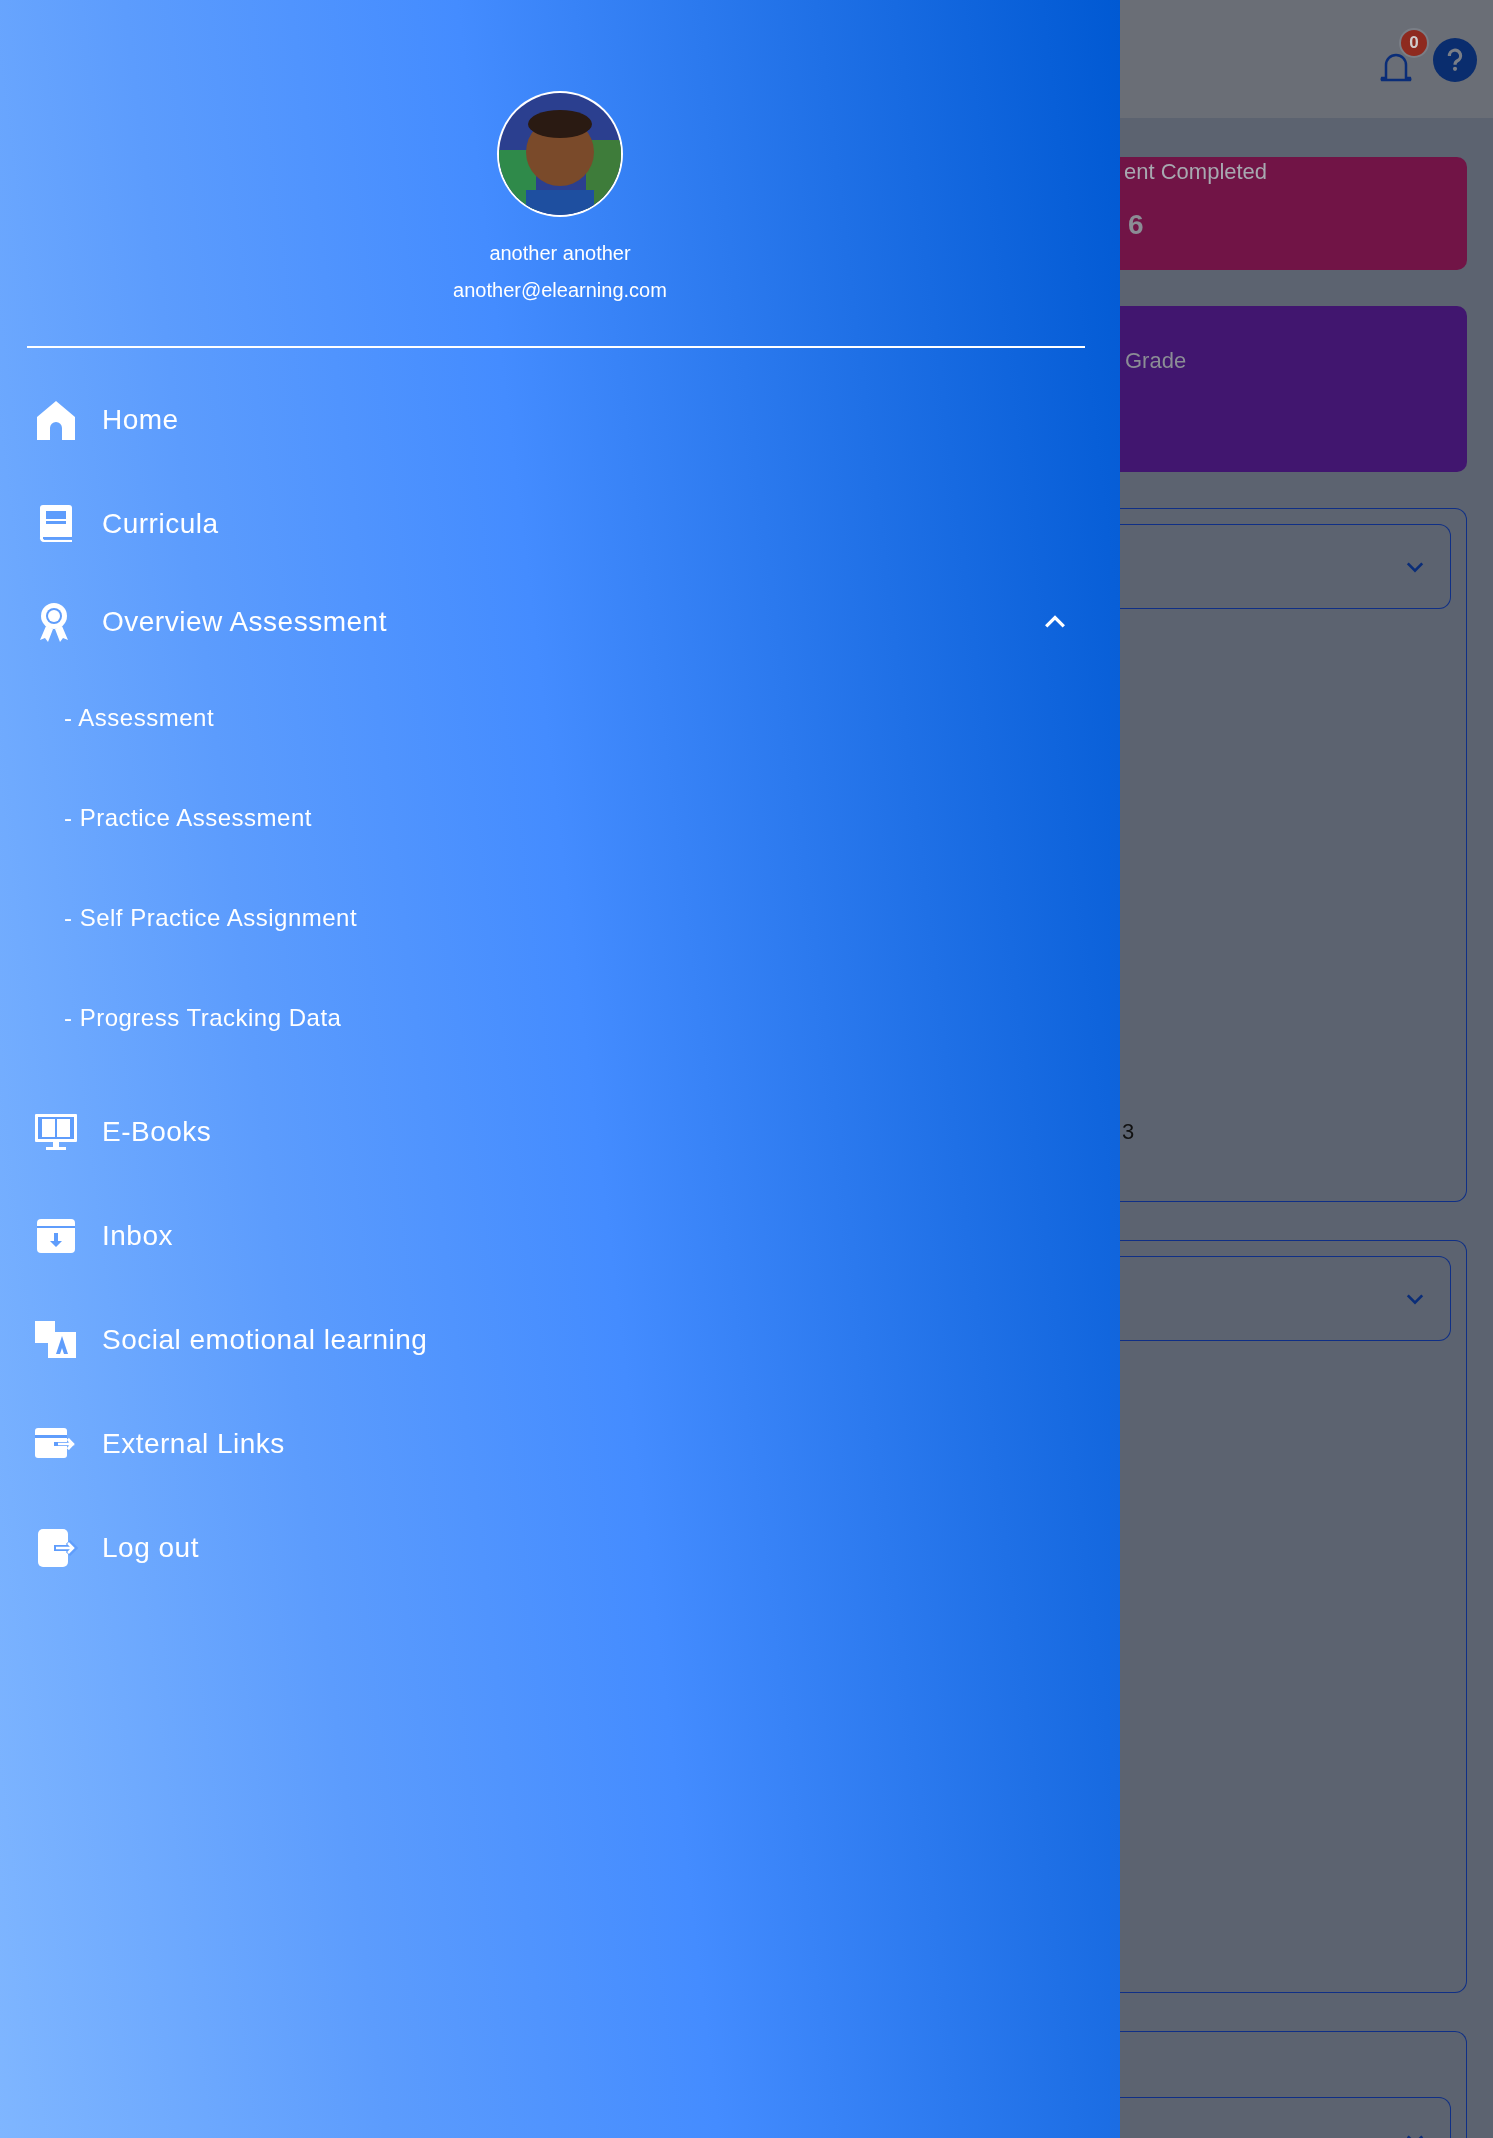  Describe the element at coordinates (179, 918) in the screenshot. I see `submenu-item: - Self Practice Assignment` at that location.